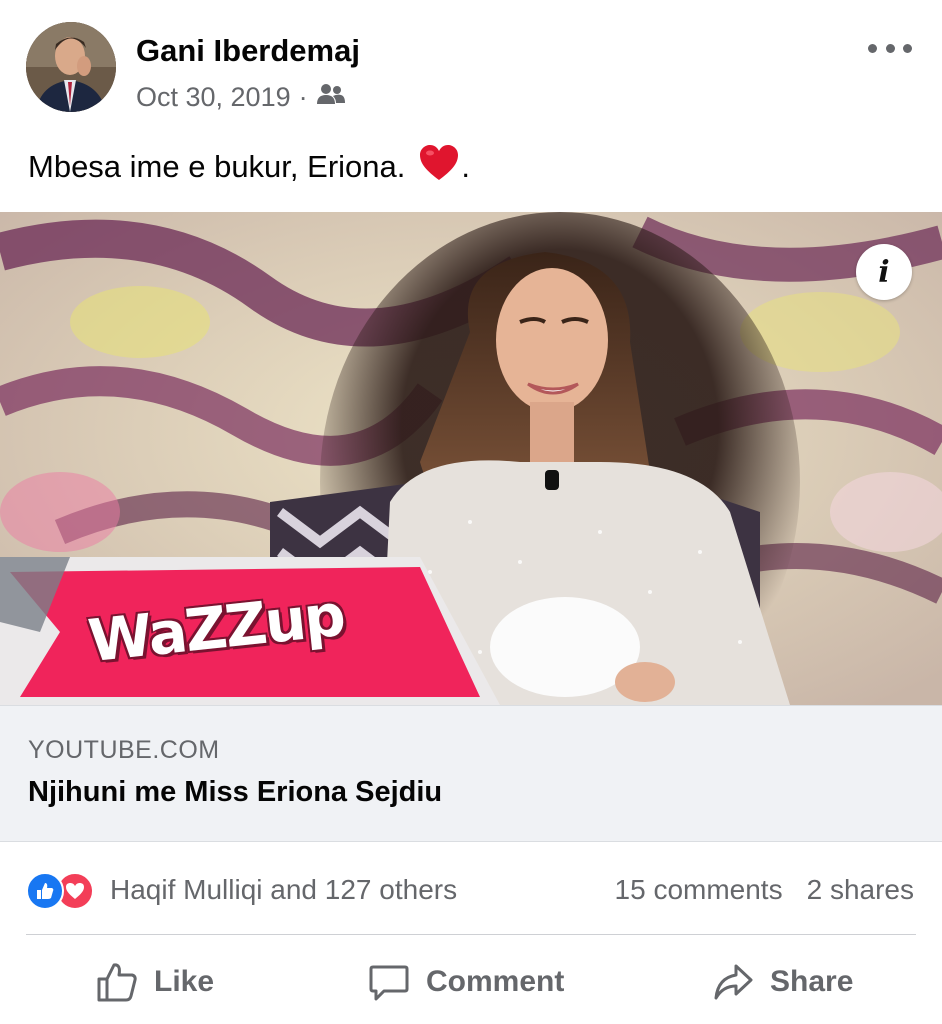 This screenshot has width=942, height=1024. I want to click on post-caption: Mbesa ime e bukur, Eriona. ., so click(249, 167).